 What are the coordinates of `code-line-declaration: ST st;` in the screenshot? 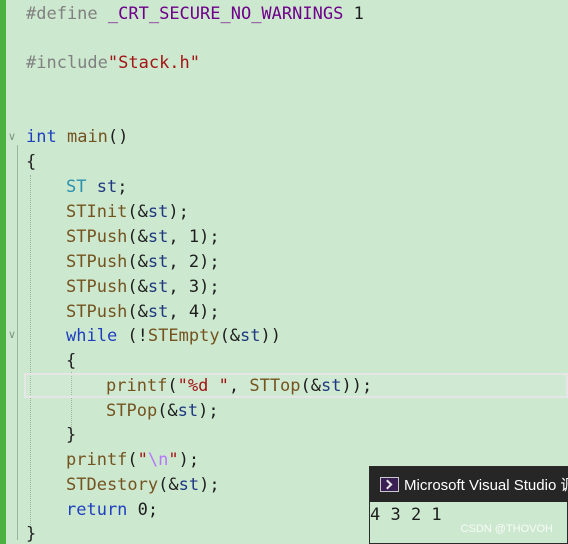 It's located at (96, 187).